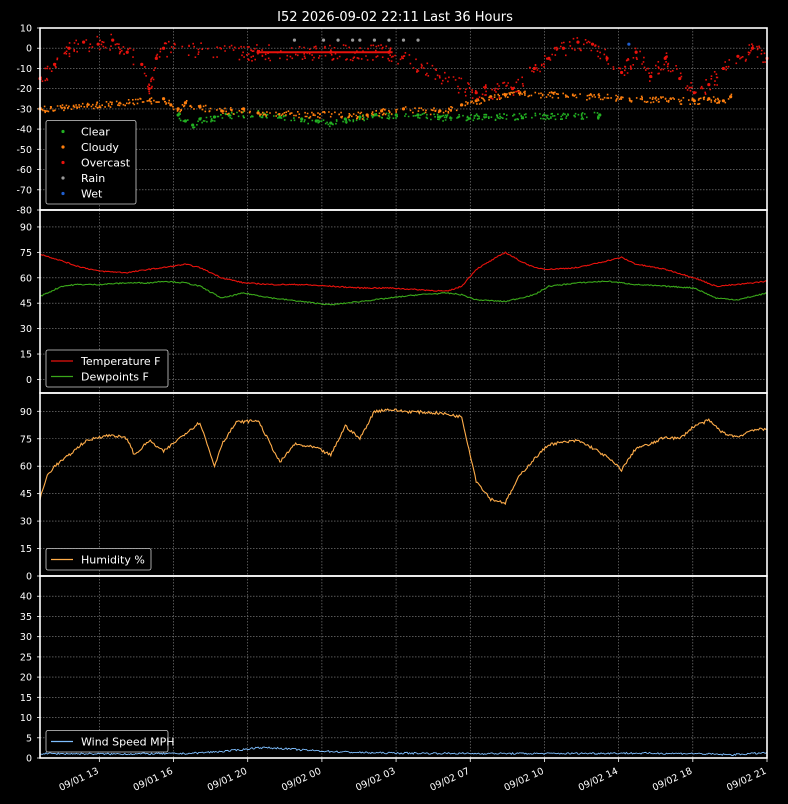  What do you see at coordinates (24, 89) in the screenshot?
I see `y-tick-label: -20` at bounding box center [24, 89].